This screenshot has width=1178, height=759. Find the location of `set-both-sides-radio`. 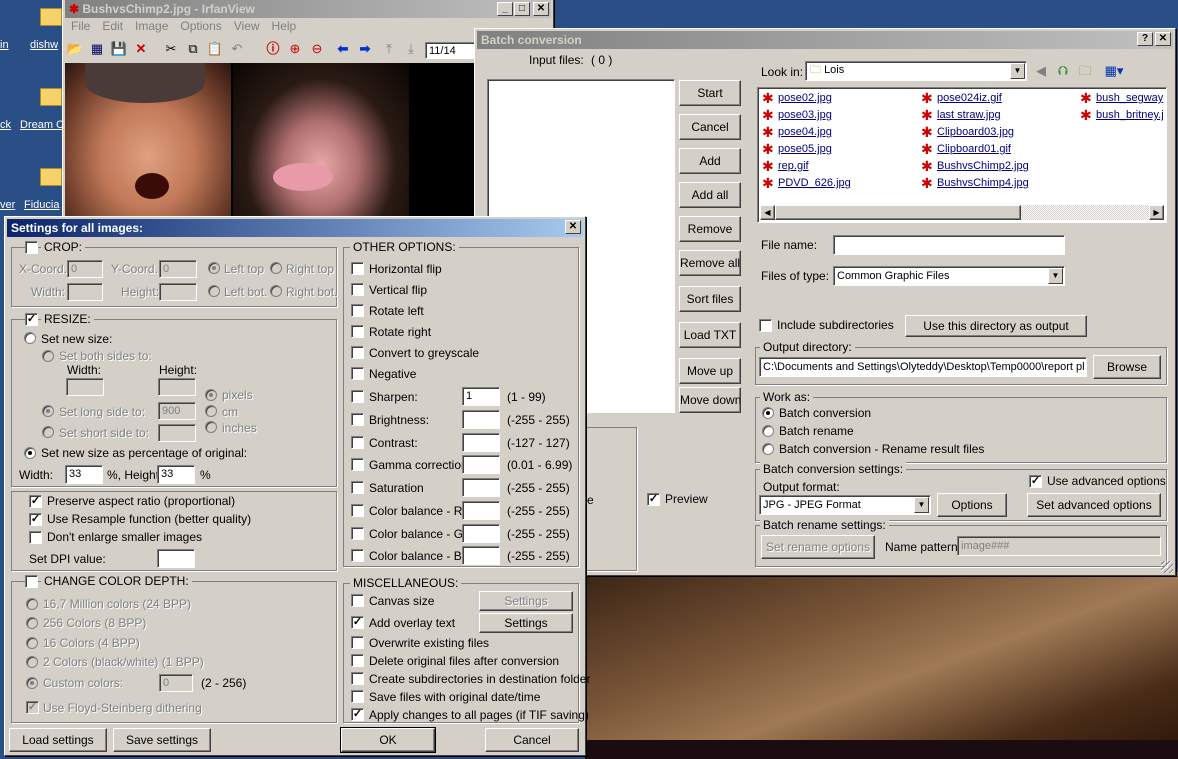

set-both-sides-radio is located at coordinates (48, 356).